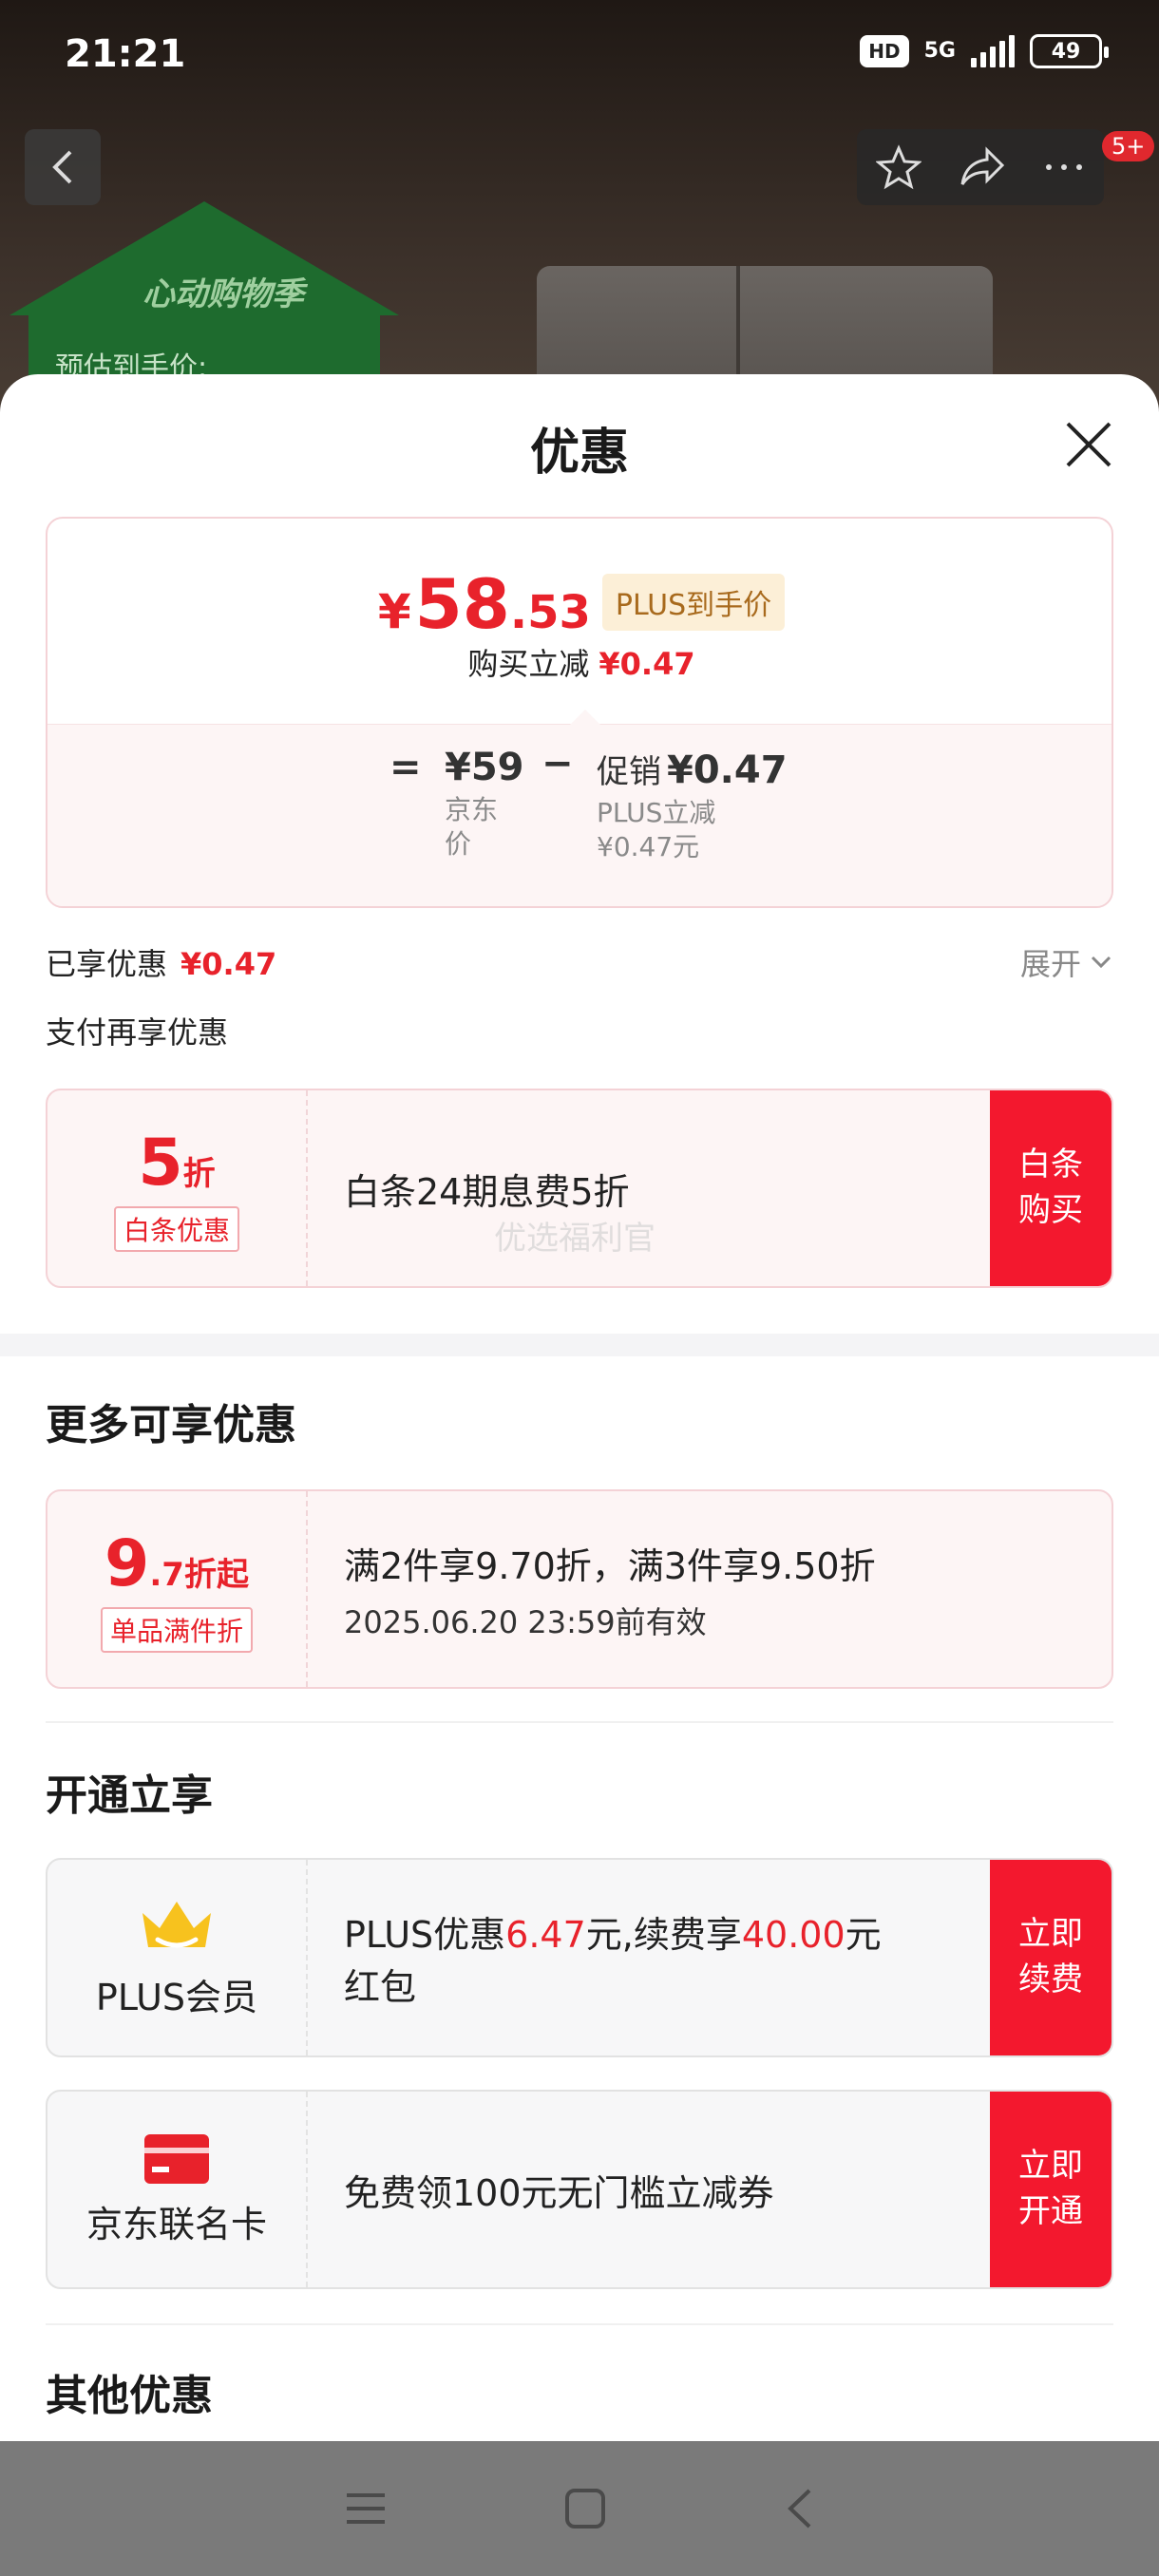 The image size is (1159, 2576). What do you see at coordinates (525, 1621) in the screenshot?
I see `multi-offer-validity: 2025.06.20 23:59前有效` at bounding box center [525, 1621].